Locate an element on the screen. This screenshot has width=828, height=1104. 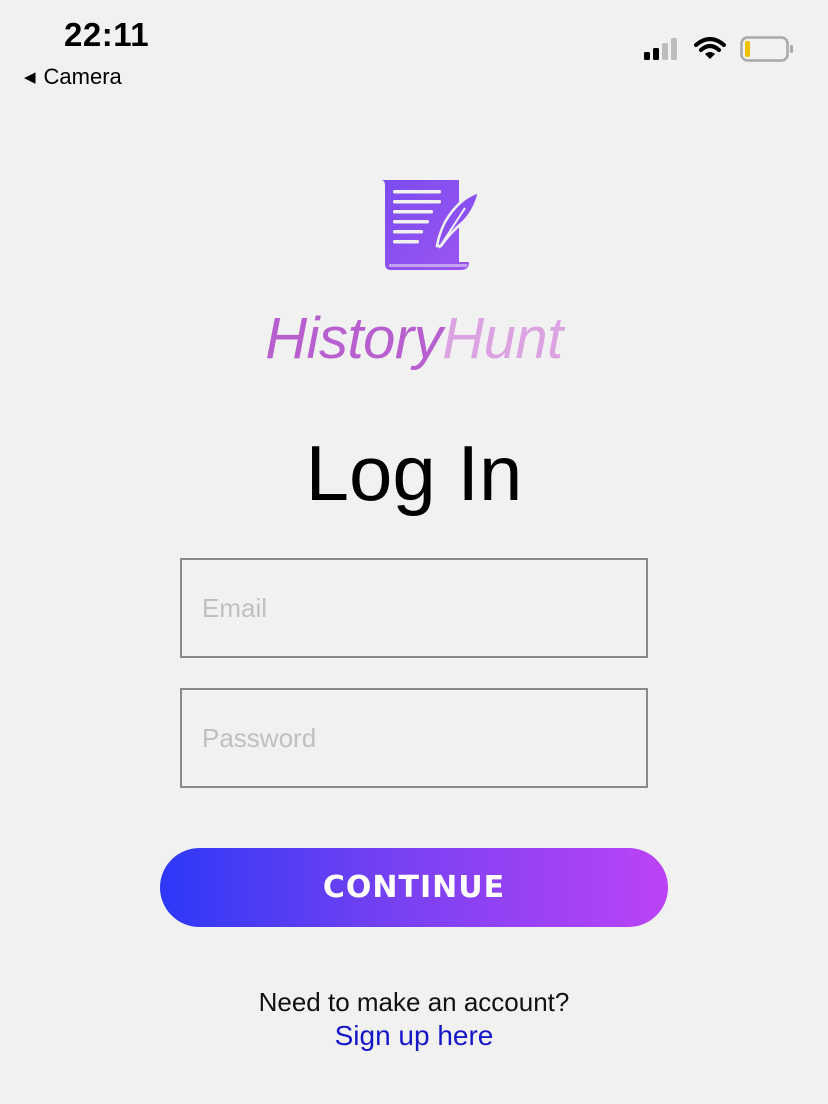
wifi-icon is located at coordinates (710, 48).